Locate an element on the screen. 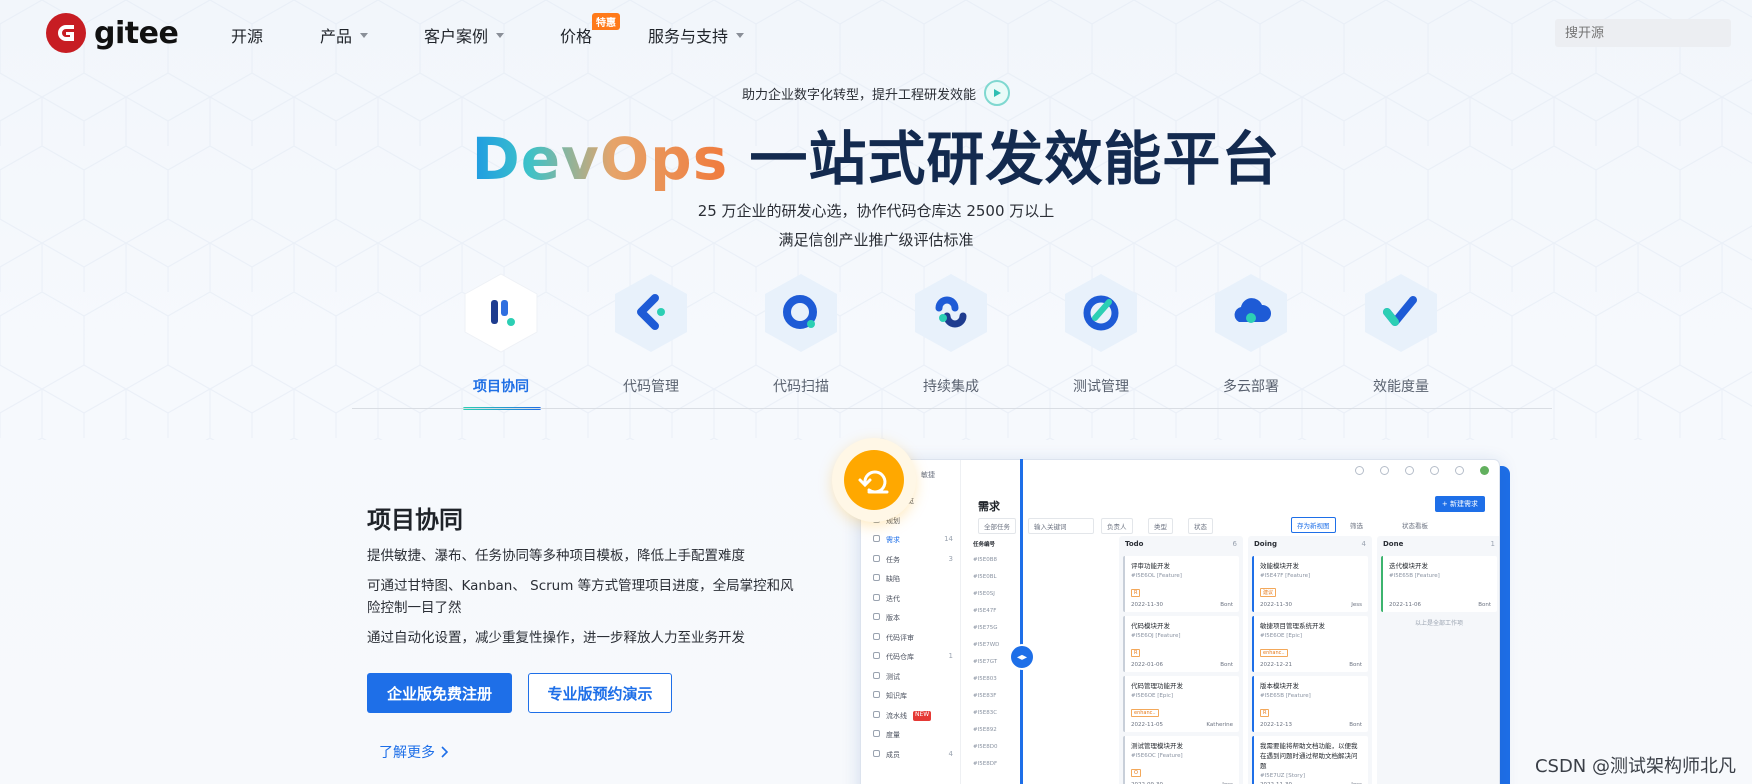 This screenshot has height=784, width=1752. mock-filter: 状态 is located at coordinates (1200, 526).